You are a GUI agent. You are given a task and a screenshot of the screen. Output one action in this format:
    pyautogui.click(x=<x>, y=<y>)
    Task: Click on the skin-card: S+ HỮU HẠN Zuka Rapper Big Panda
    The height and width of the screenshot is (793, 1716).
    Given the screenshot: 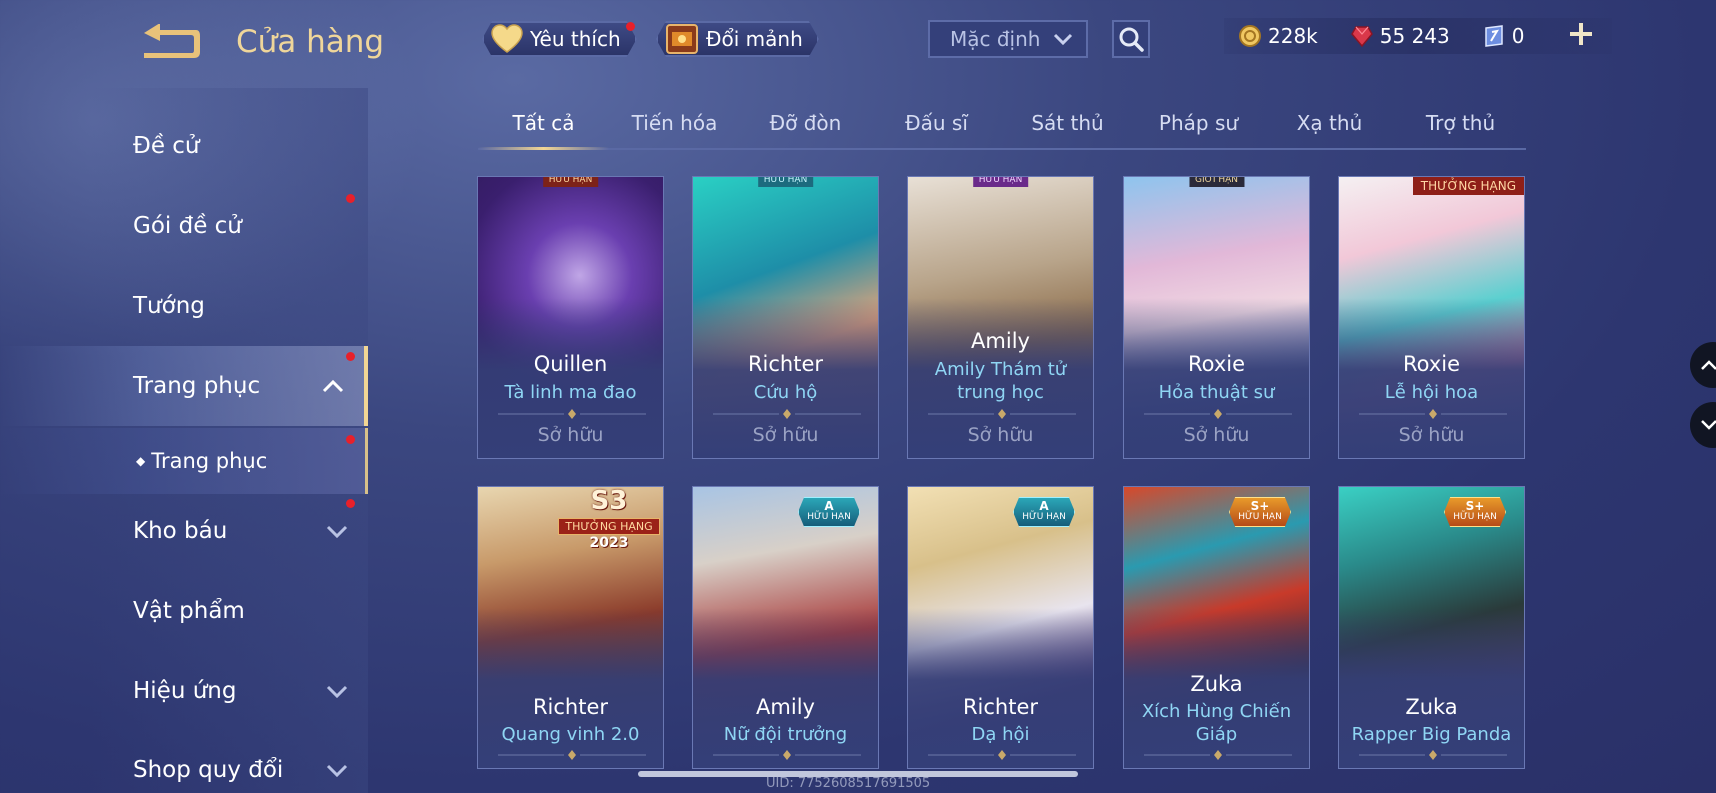 What is the action you would take?
    pyautogui.click(x=1431, y=627)
    